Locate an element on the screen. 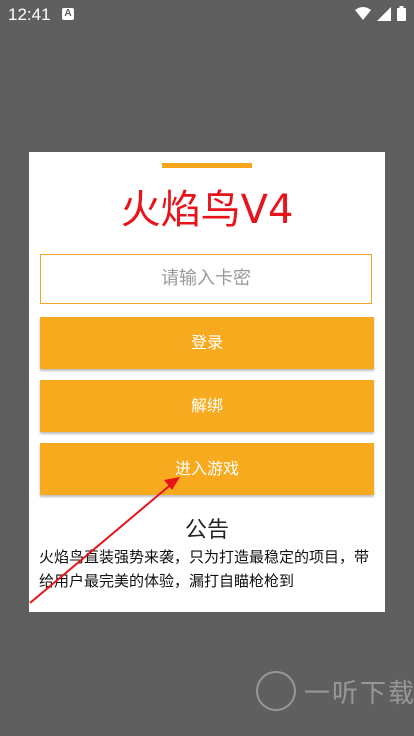 This screenshot has width=414, height=736. watermark: 一听下载 is located at coordinates (335, 691).